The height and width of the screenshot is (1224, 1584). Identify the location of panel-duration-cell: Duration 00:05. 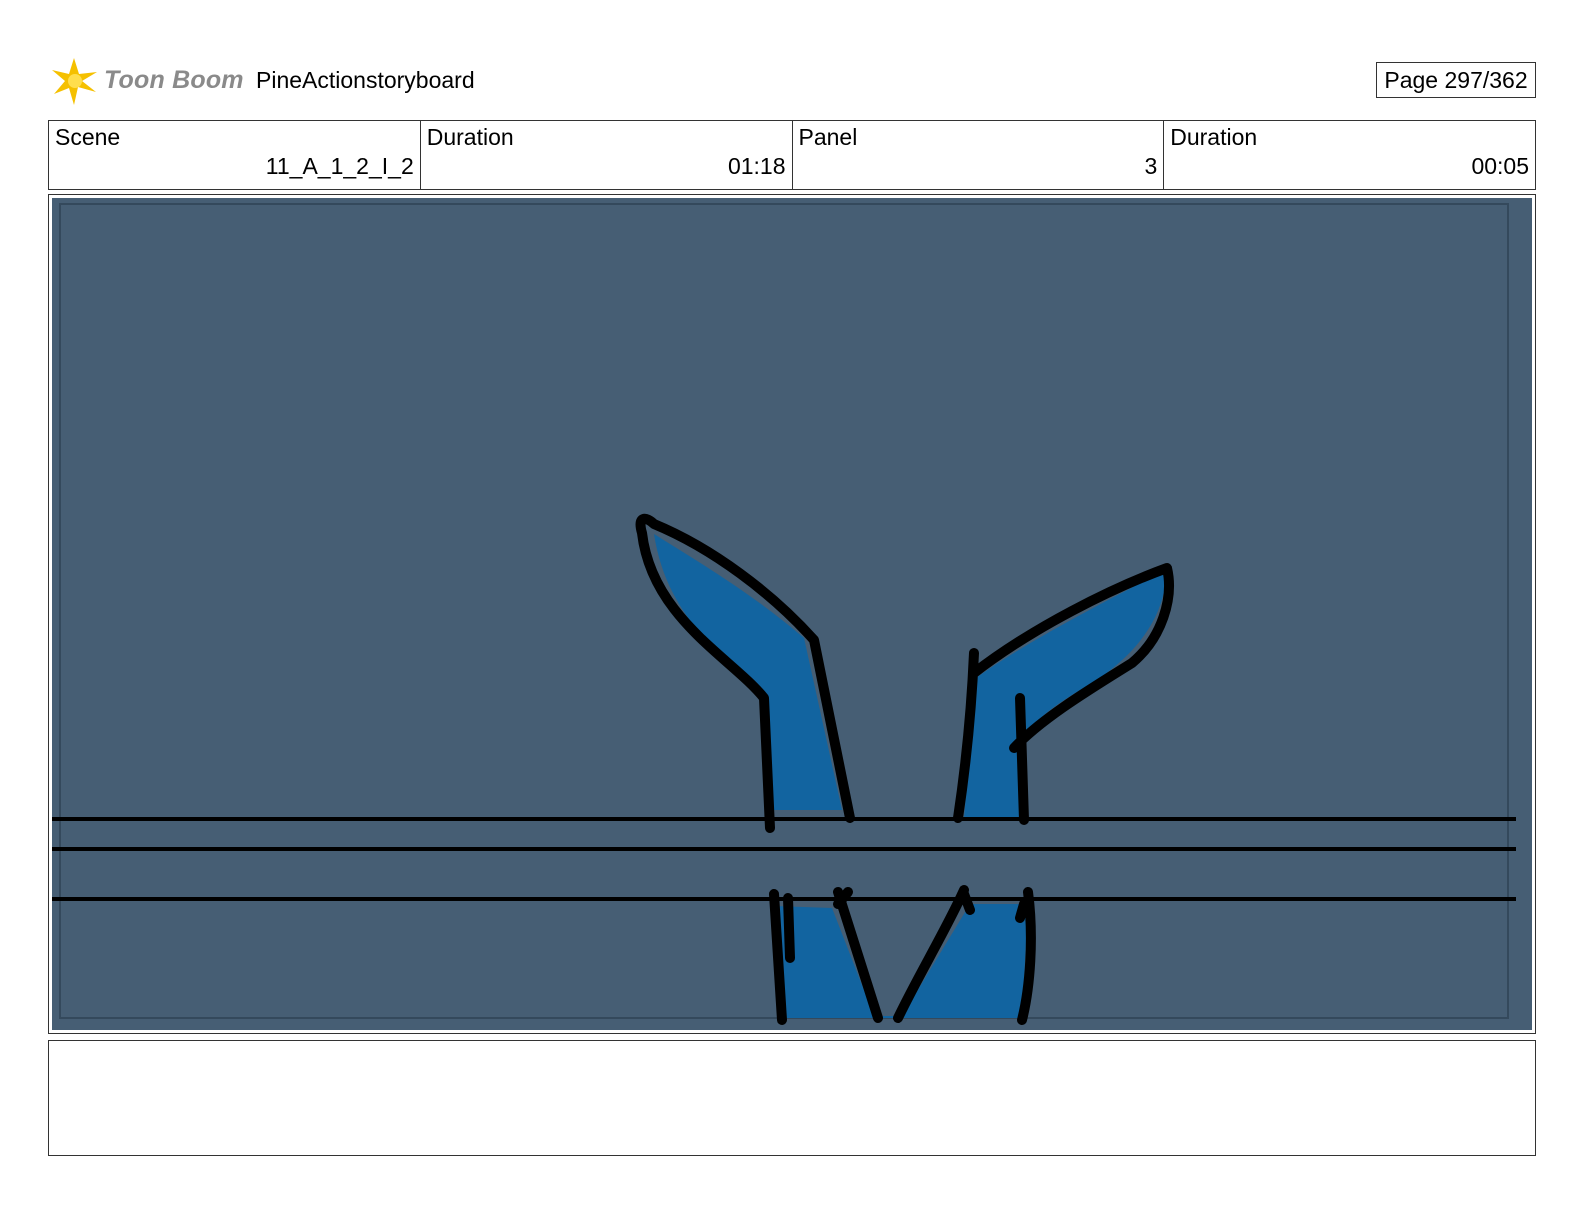
(1349, 155).